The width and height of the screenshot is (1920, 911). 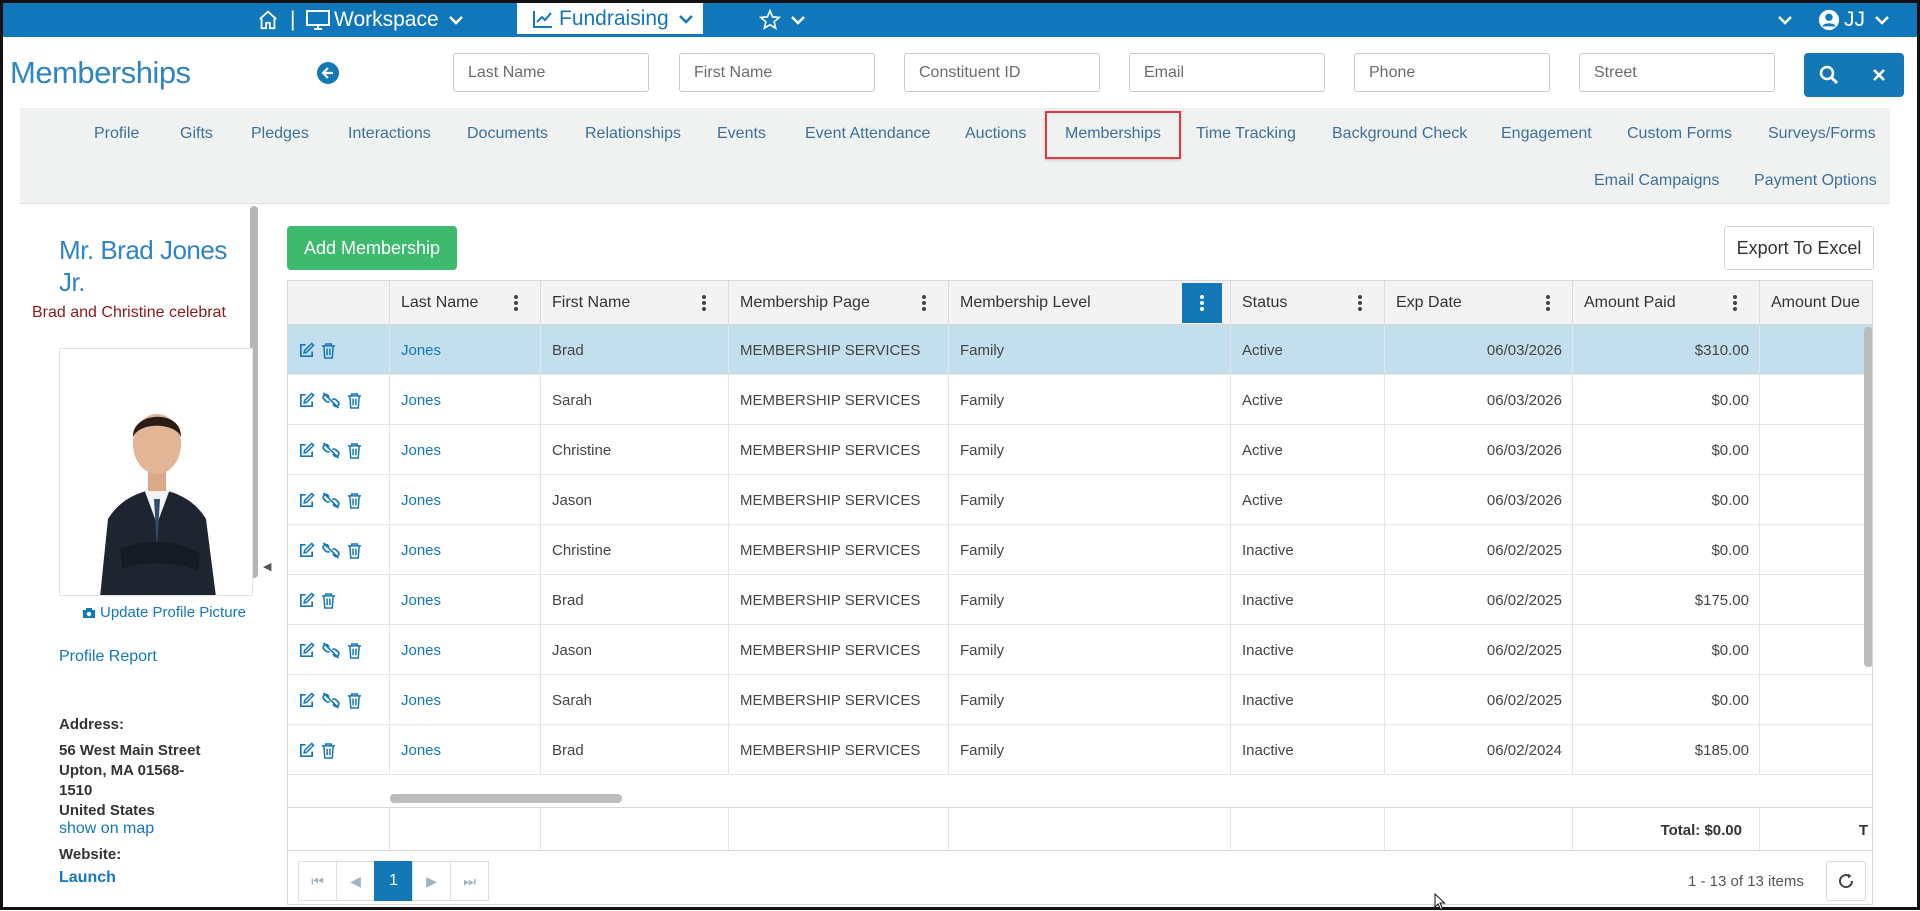 What do you see at coordinates (1785, 20) in the screenshot?
I see `expand-menu` at bounding box center [1785, 20].